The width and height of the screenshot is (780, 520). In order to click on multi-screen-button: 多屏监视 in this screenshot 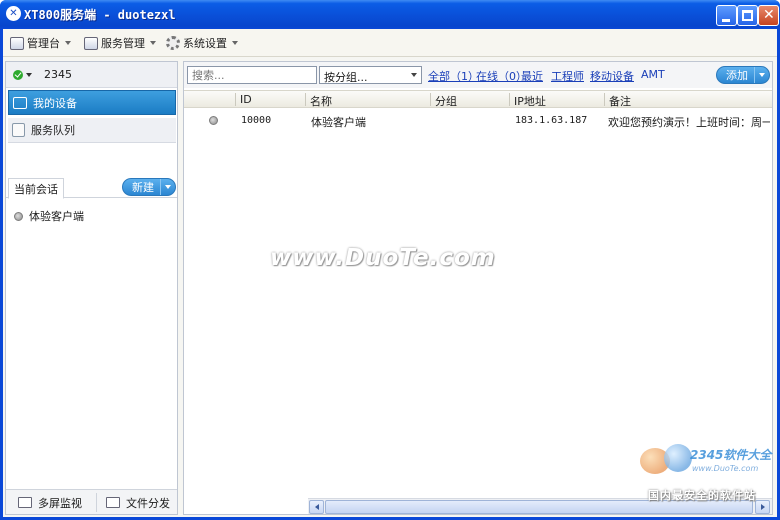, I will do `click(50, 502)`.